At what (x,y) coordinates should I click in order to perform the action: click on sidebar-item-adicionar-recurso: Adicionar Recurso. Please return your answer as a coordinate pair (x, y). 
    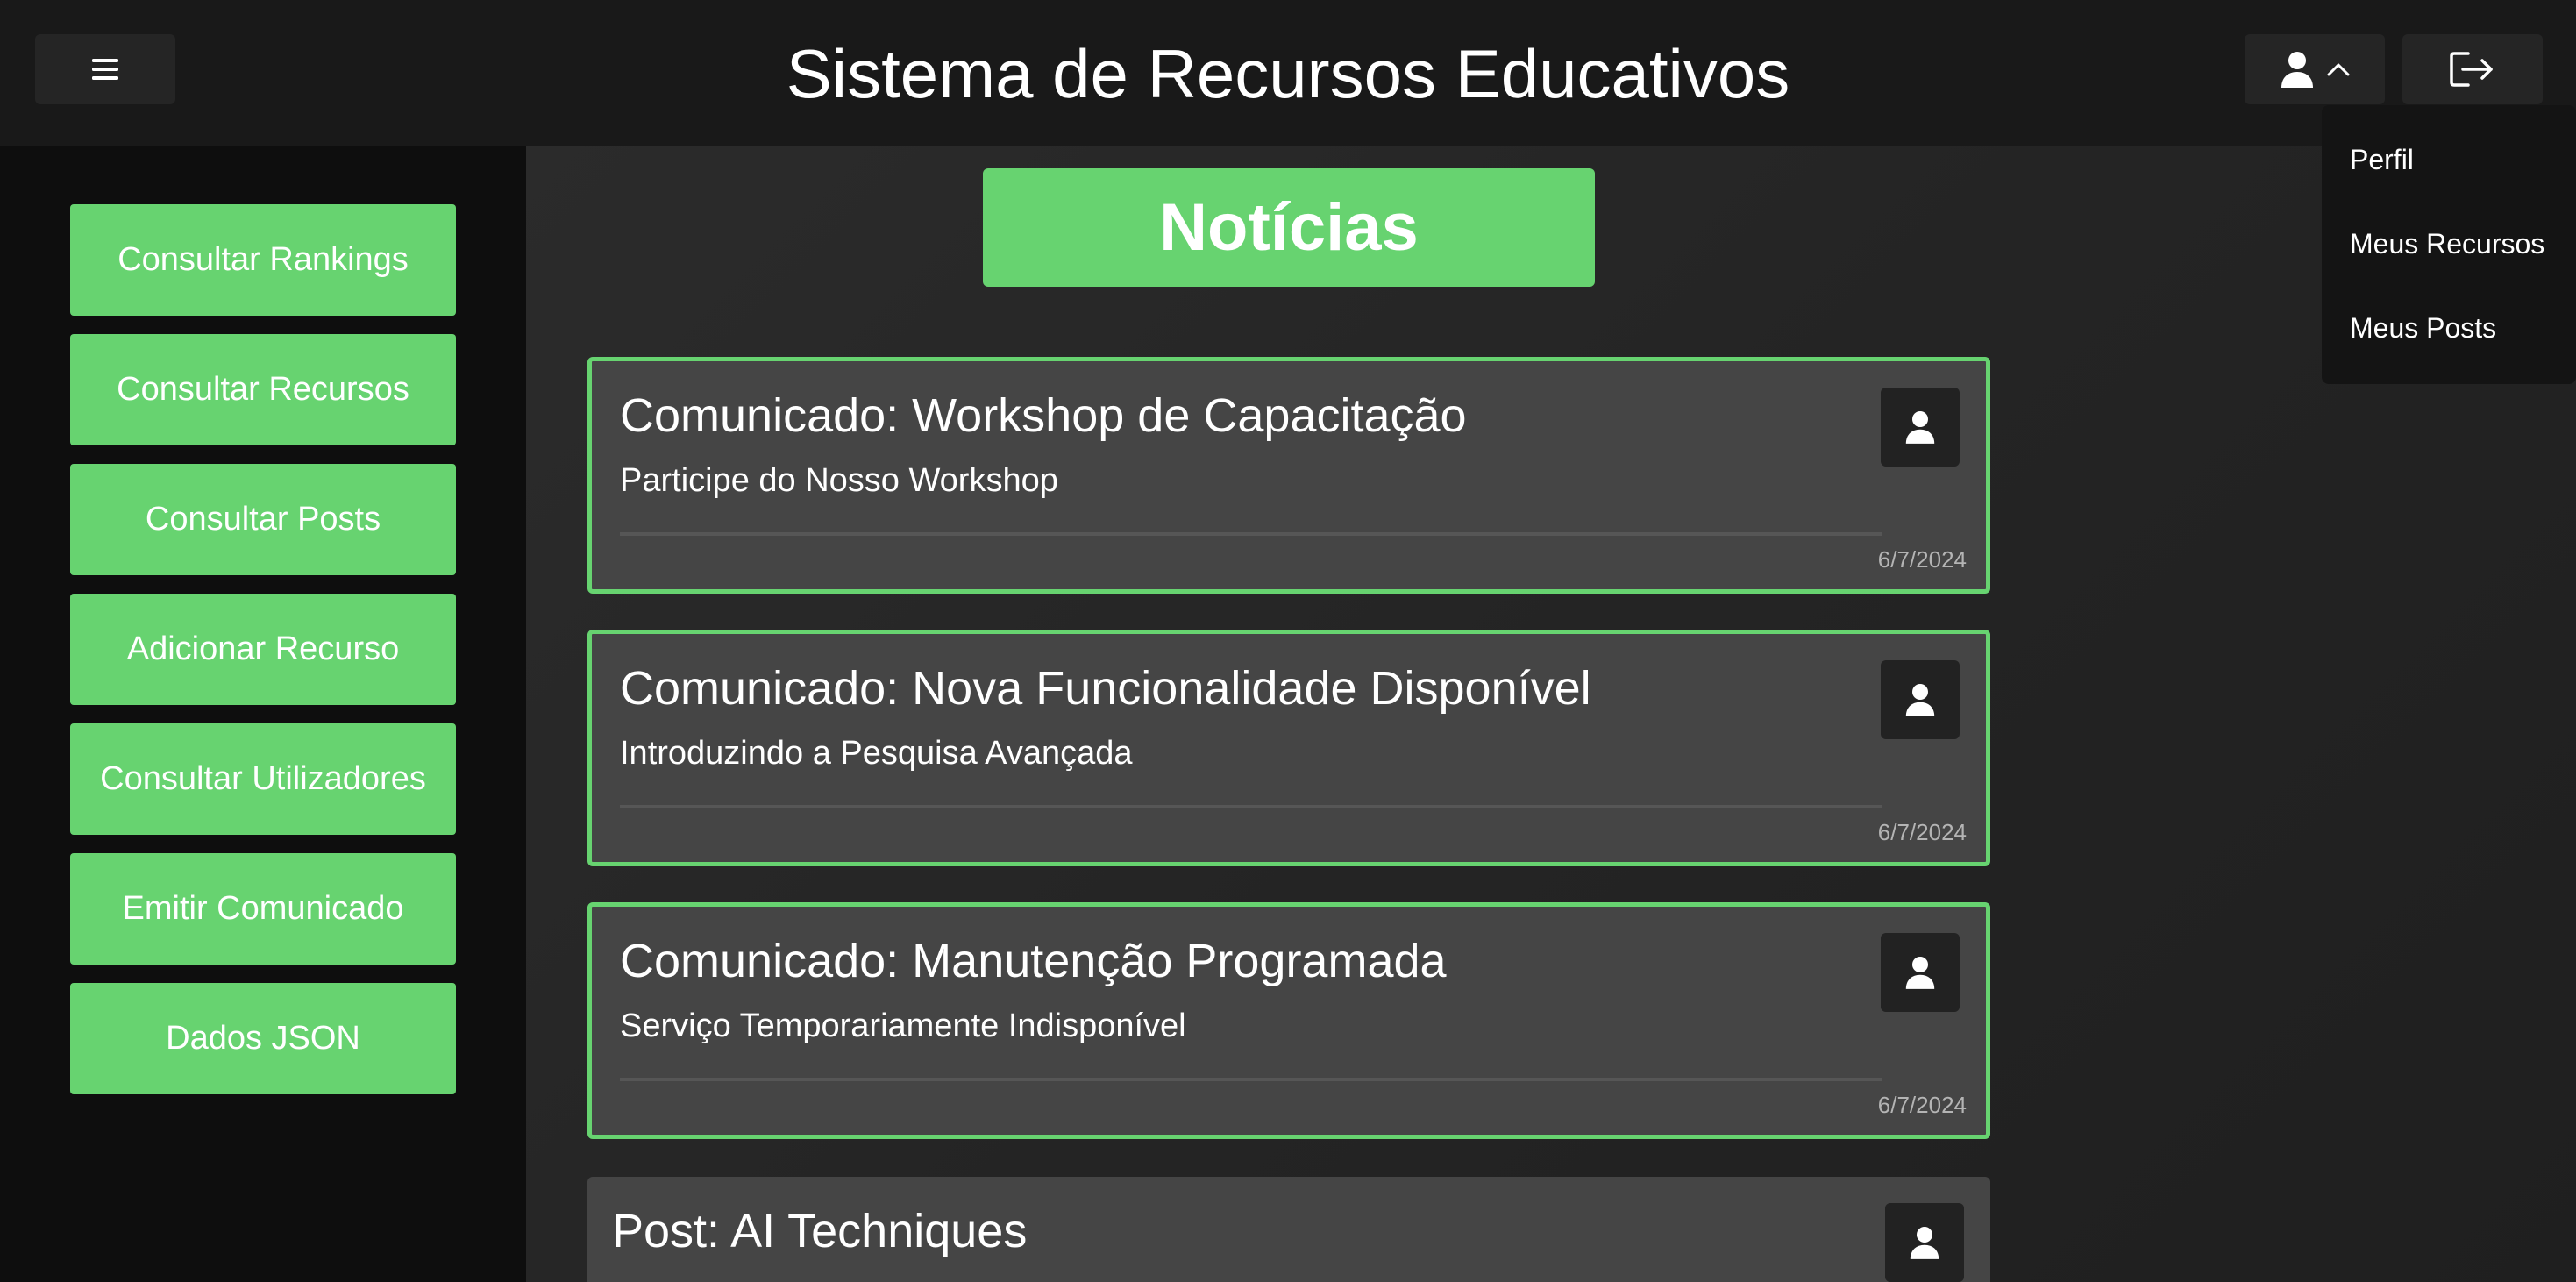
    Looking at the image, I should click on (263, 649).